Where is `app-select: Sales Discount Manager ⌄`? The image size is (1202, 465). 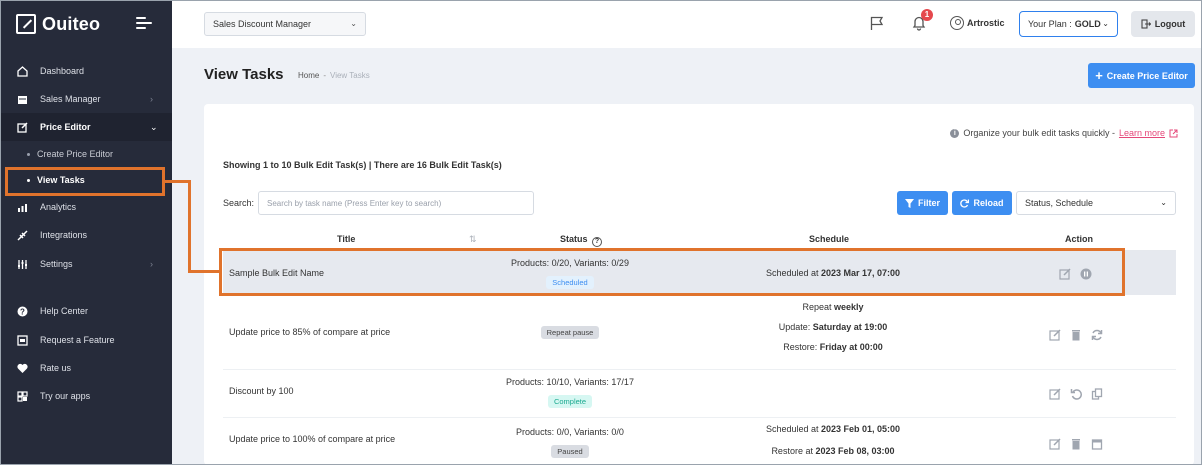
app-select: Sales Discount Manager ⌄ is located at coordinates (285, 24).